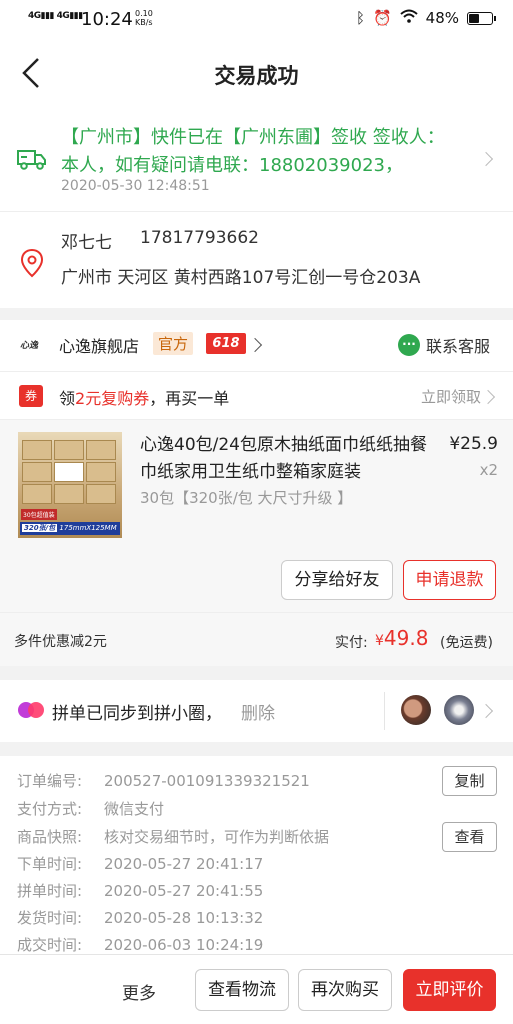 Image resolution: width=513 pixels, height=1024 pixels. I want to click on coupon-tag-icon: 券, so click(31, 396).